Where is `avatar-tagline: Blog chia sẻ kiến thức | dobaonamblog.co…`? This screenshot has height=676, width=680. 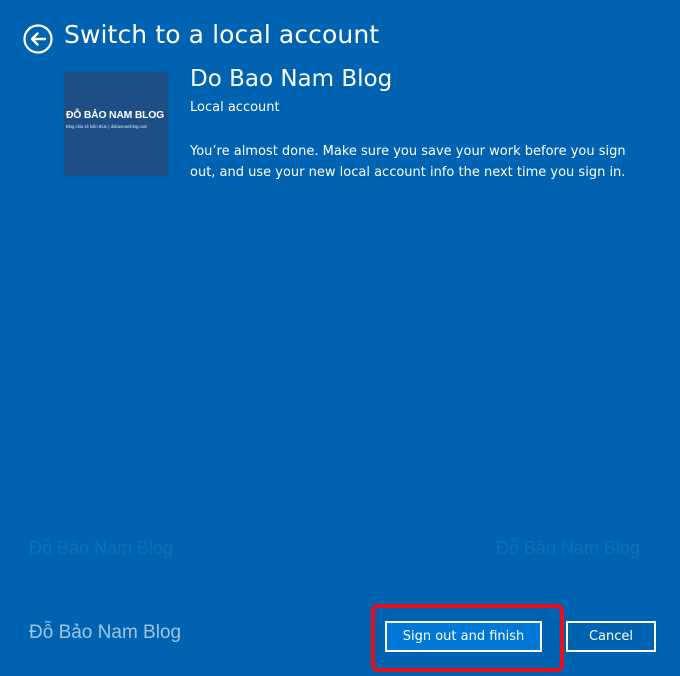
avatar-tagline: Blog chia sẻ kiến thức | dobaonamblog.co… is located at coordinates (107, 126).